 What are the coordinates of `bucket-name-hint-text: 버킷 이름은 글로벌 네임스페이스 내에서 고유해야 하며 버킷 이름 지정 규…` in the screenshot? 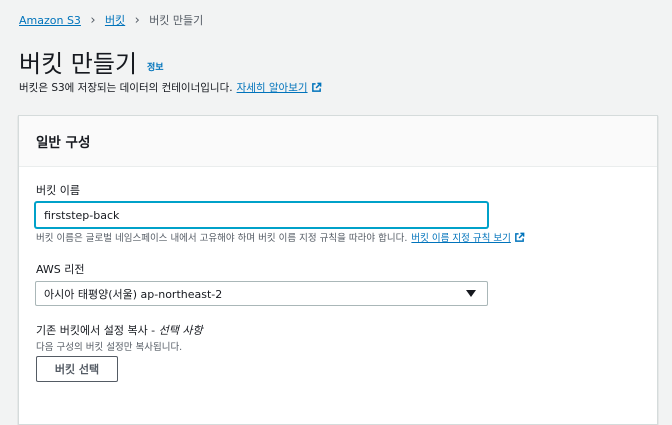 It's located at (222, 238).